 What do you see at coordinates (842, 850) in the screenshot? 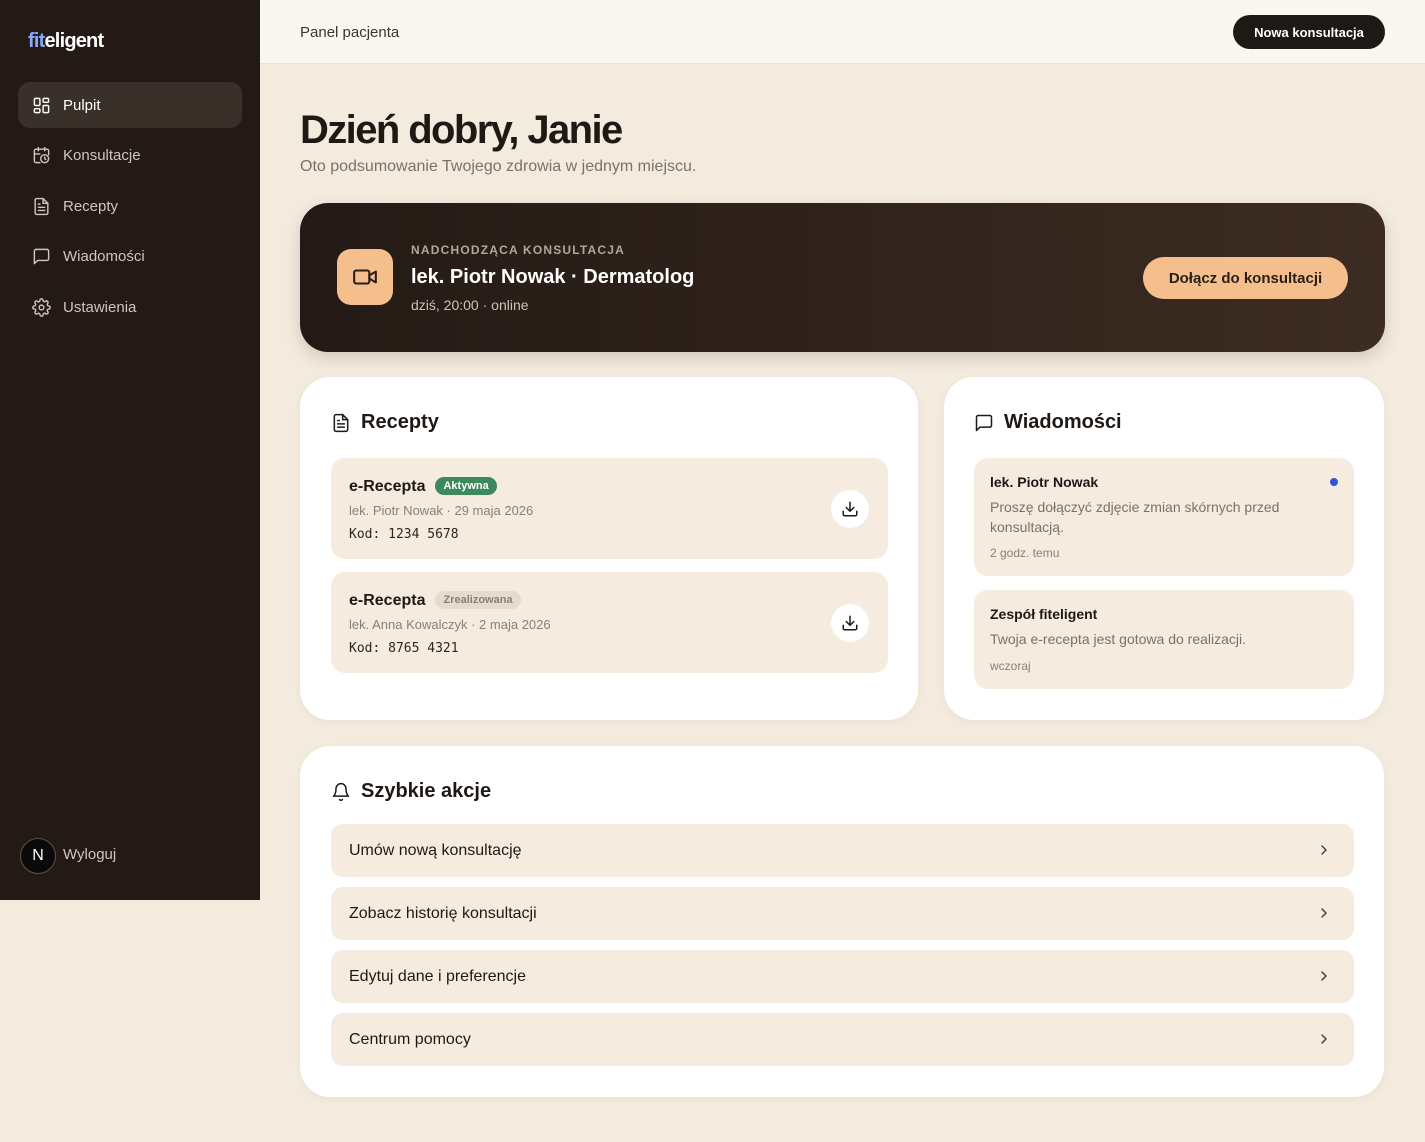
I see `action-book-consultation: Umów nową konsultację` at bounding box center [842, 850].